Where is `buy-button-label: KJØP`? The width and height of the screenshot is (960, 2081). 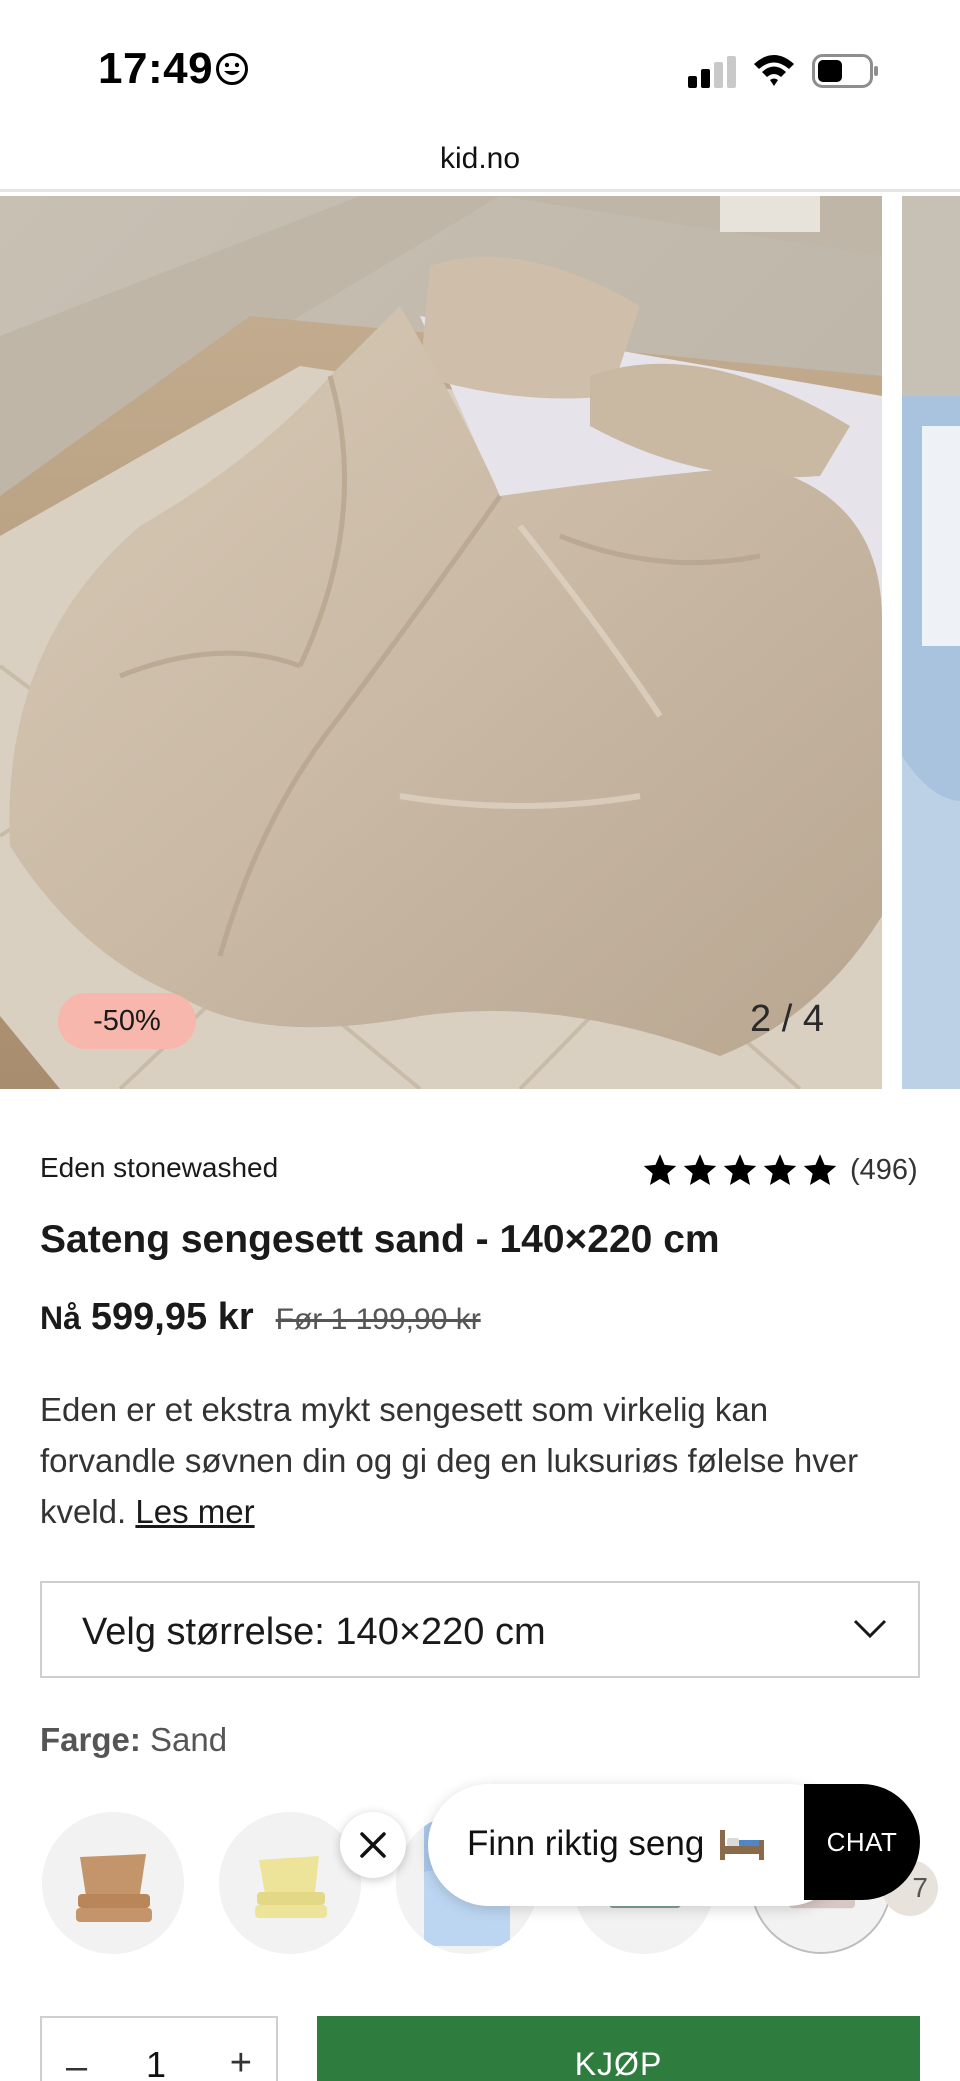 buy-button-label: KJØP is located at coordinates (618, 2063).